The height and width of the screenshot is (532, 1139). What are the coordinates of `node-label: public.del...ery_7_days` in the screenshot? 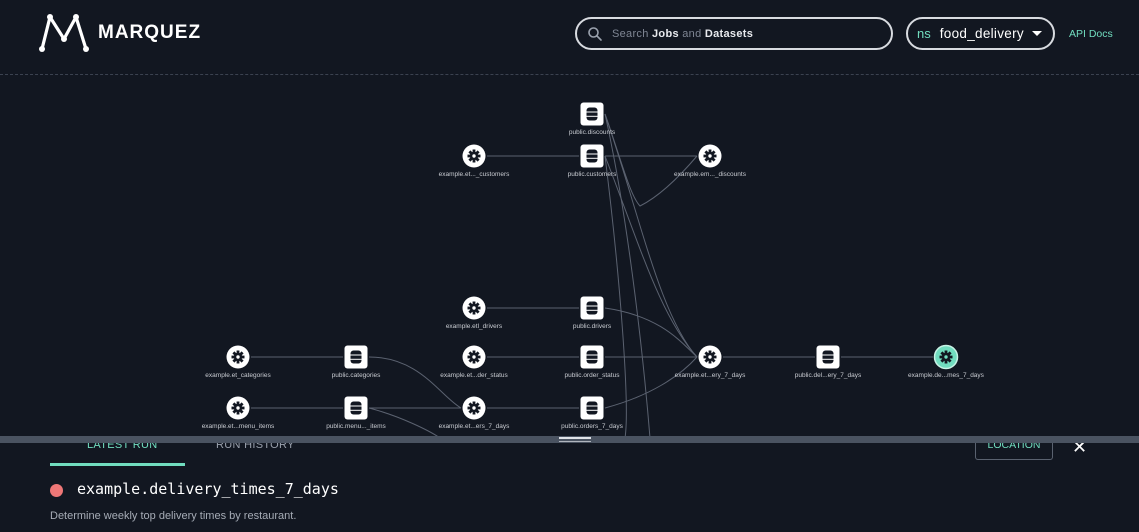 It's located at (828, 375).